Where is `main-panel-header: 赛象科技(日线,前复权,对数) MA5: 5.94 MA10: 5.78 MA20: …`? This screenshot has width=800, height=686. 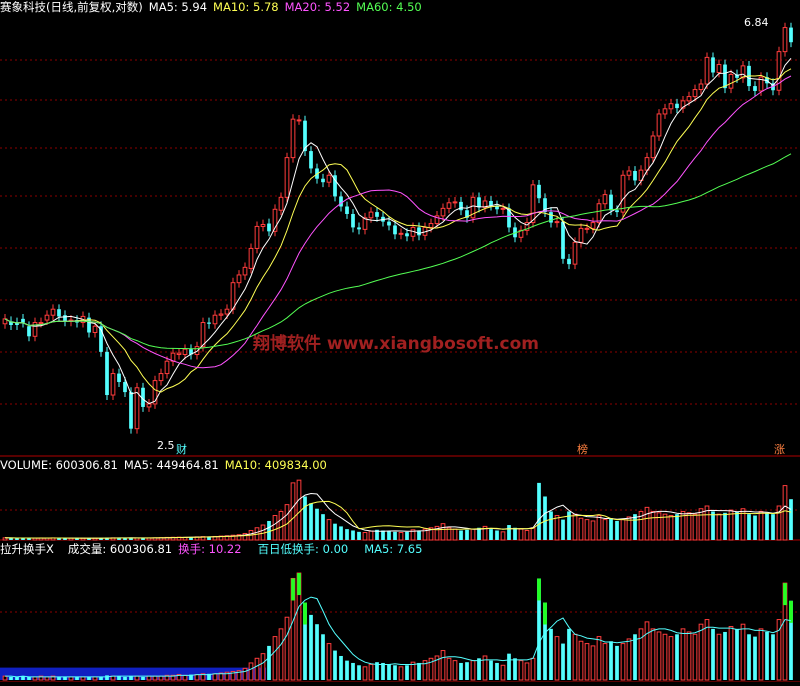 main-panel-header: 赛象科技(日线,前复权,对数) MA5: 5.94 MA10: 5.78 MA20: … is located at coordinates (214, 7).